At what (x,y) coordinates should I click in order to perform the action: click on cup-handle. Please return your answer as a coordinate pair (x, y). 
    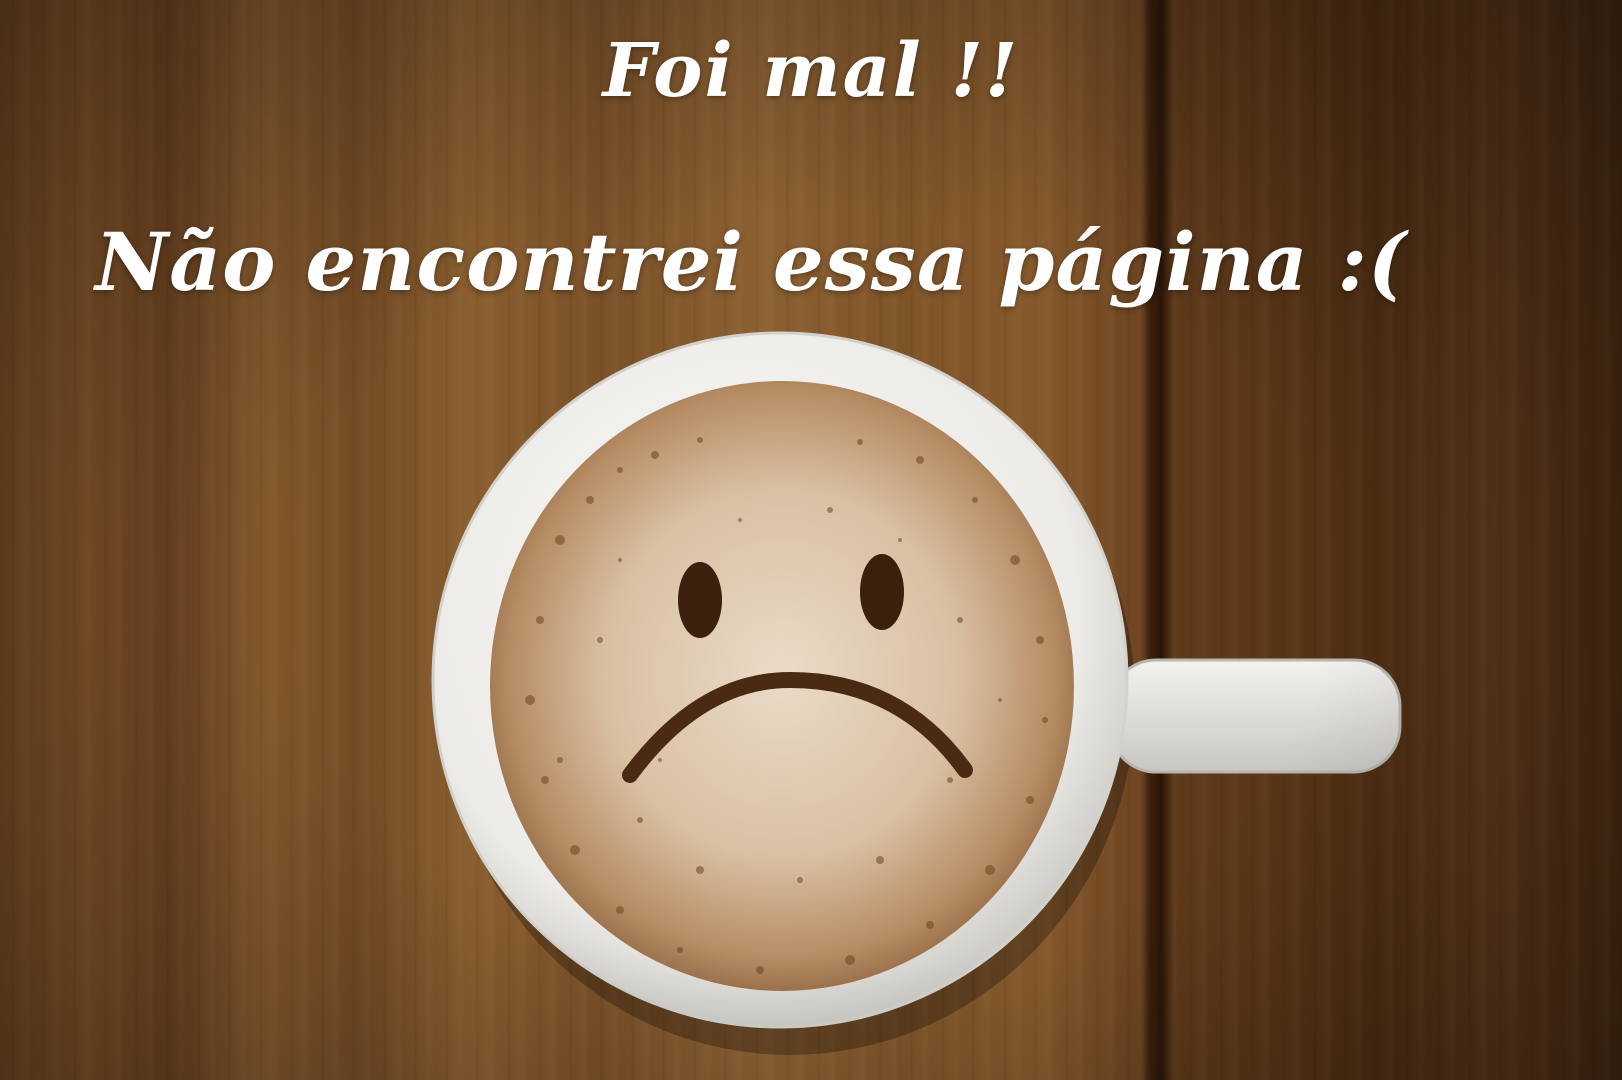
    Looking at the image, I should click on (1255, 716).